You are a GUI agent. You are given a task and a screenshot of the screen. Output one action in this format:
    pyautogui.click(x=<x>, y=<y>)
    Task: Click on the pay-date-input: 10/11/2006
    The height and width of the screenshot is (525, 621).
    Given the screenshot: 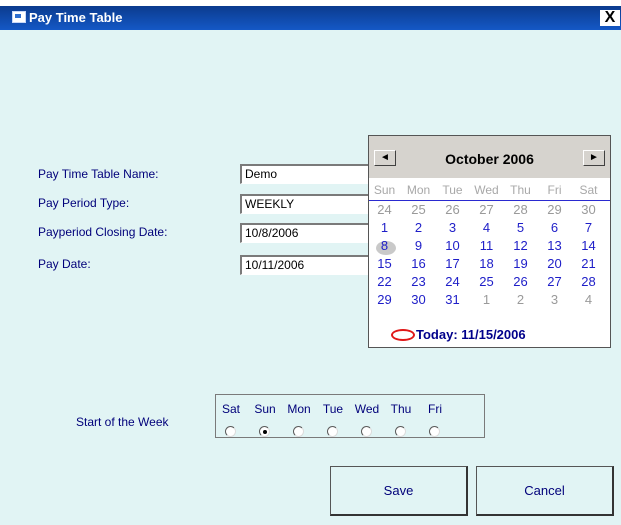 What is the action you would take?
    pyautogui.click(x=306, y=265)
    